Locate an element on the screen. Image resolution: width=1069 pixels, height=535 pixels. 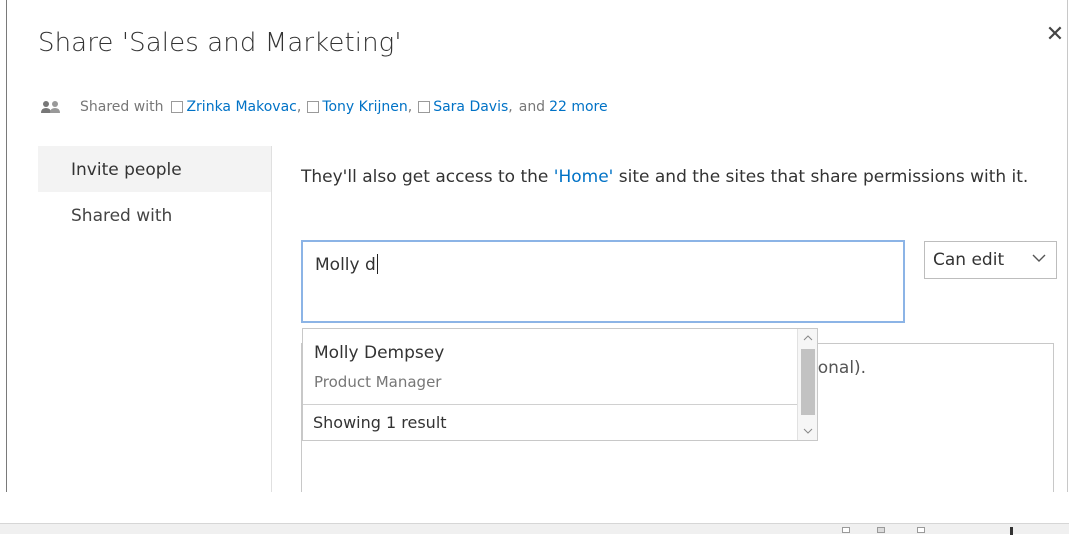
dialog-border-left is located at coordinates (6, 246).